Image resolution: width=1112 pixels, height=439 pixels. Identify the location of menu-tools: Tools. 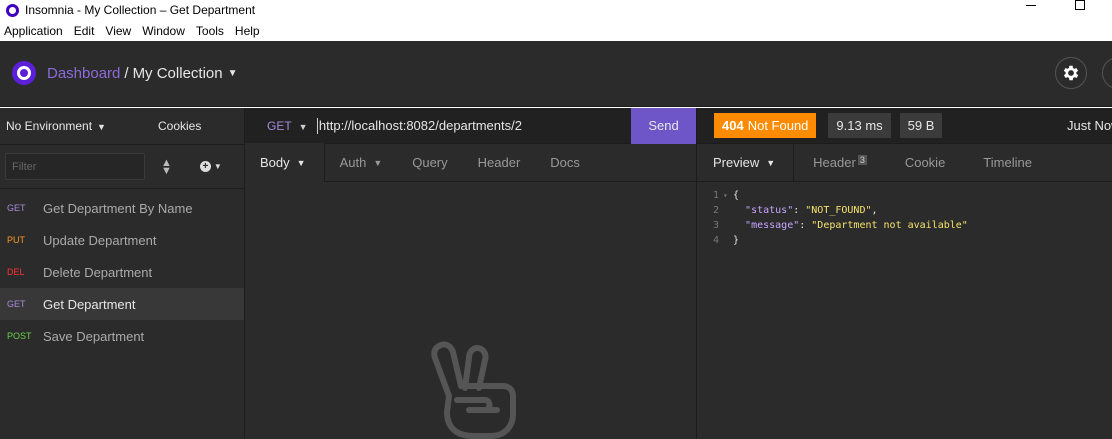
(210, 31).